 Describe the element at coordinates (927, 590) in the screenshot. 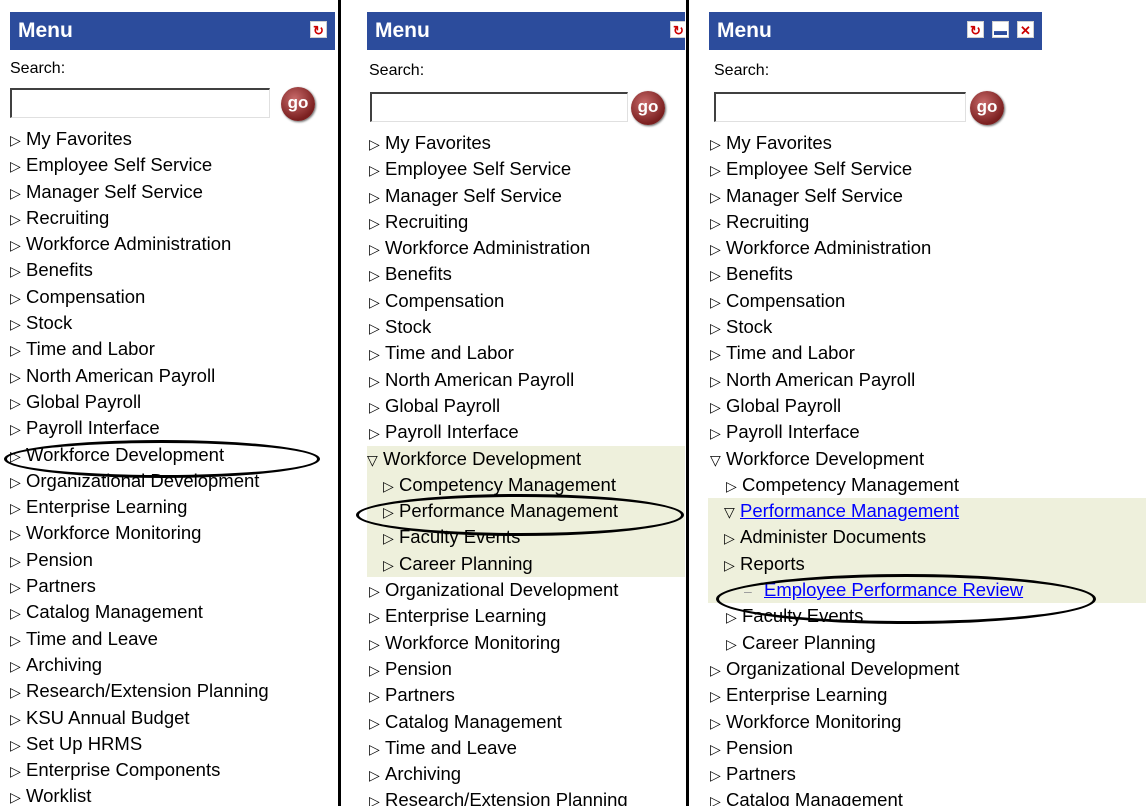

I see `link-employee-performance-review: – Employee Performance Review` at that location.